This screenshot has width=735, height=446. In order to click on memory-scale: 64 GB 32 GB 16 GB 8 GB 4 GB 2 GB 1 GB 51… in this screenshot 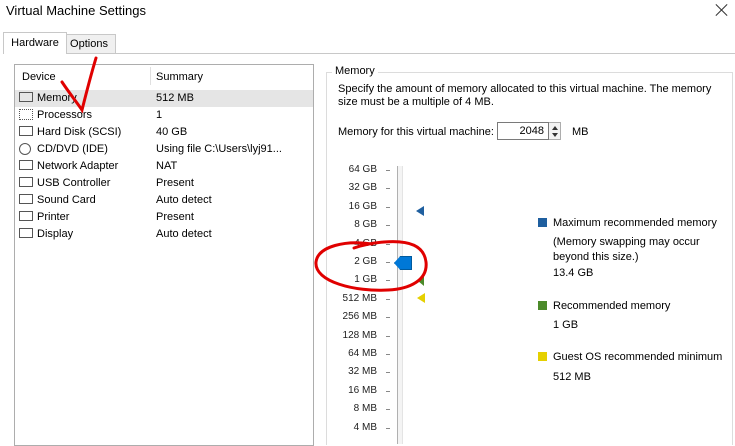, I will do `click(380, 304)`.